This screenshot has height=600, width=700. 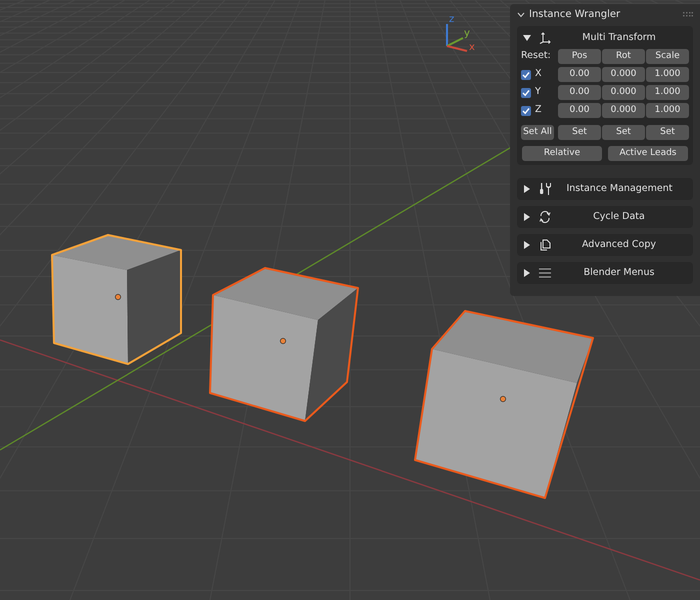 What do you see at coordinates (538, 74) in the screenshot?
I see `axis-label: X` at bounding box center [538, 74].